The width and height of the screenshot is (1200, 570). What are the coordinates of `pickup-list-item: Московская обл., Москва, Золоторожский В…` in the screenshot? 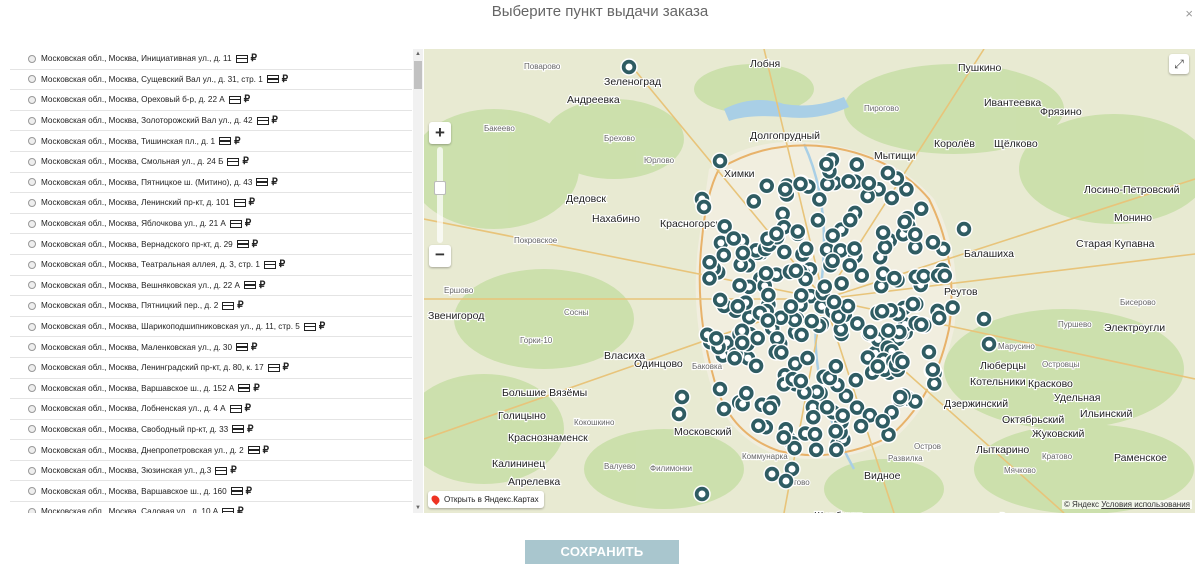 It's located at (211, 121).